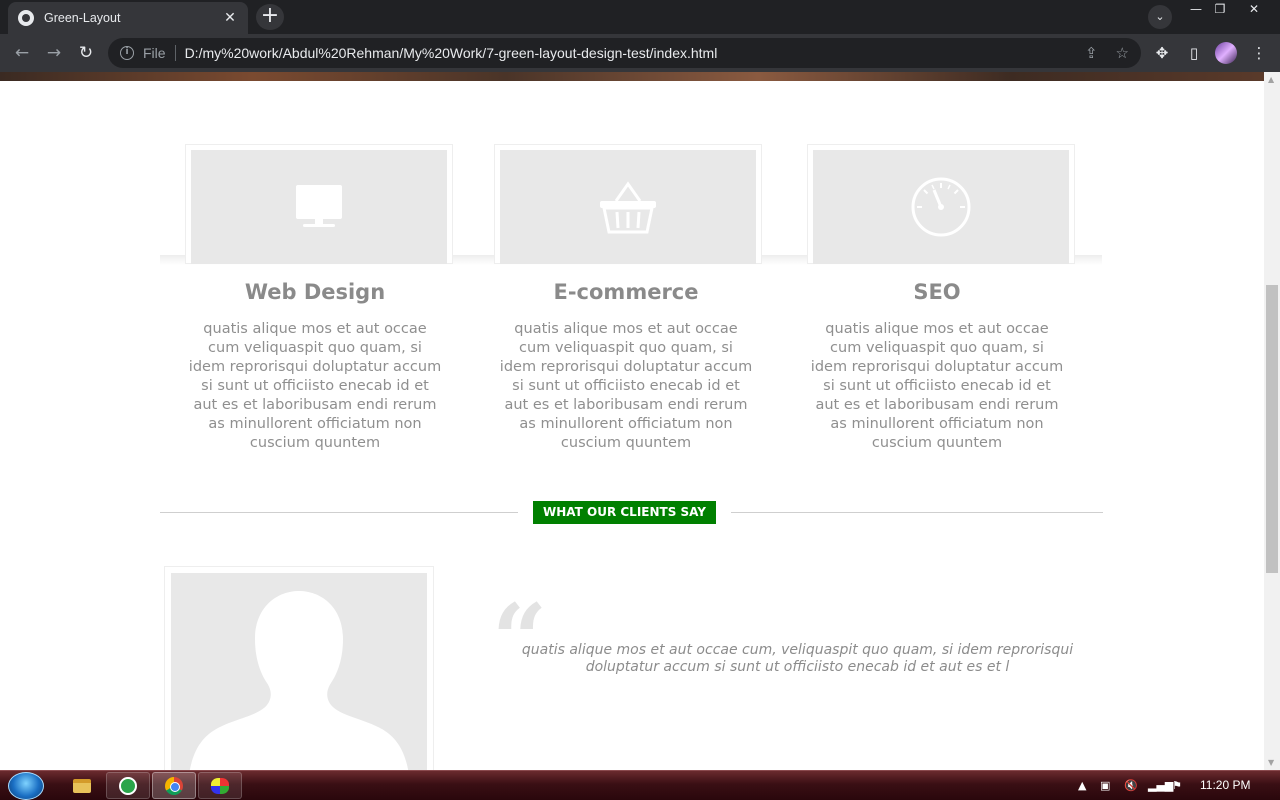  What do you see at coordinates (1194, 53) in the screenshot?
I see `side-panel-icon: ▯` at bounding box center [1194, 53].